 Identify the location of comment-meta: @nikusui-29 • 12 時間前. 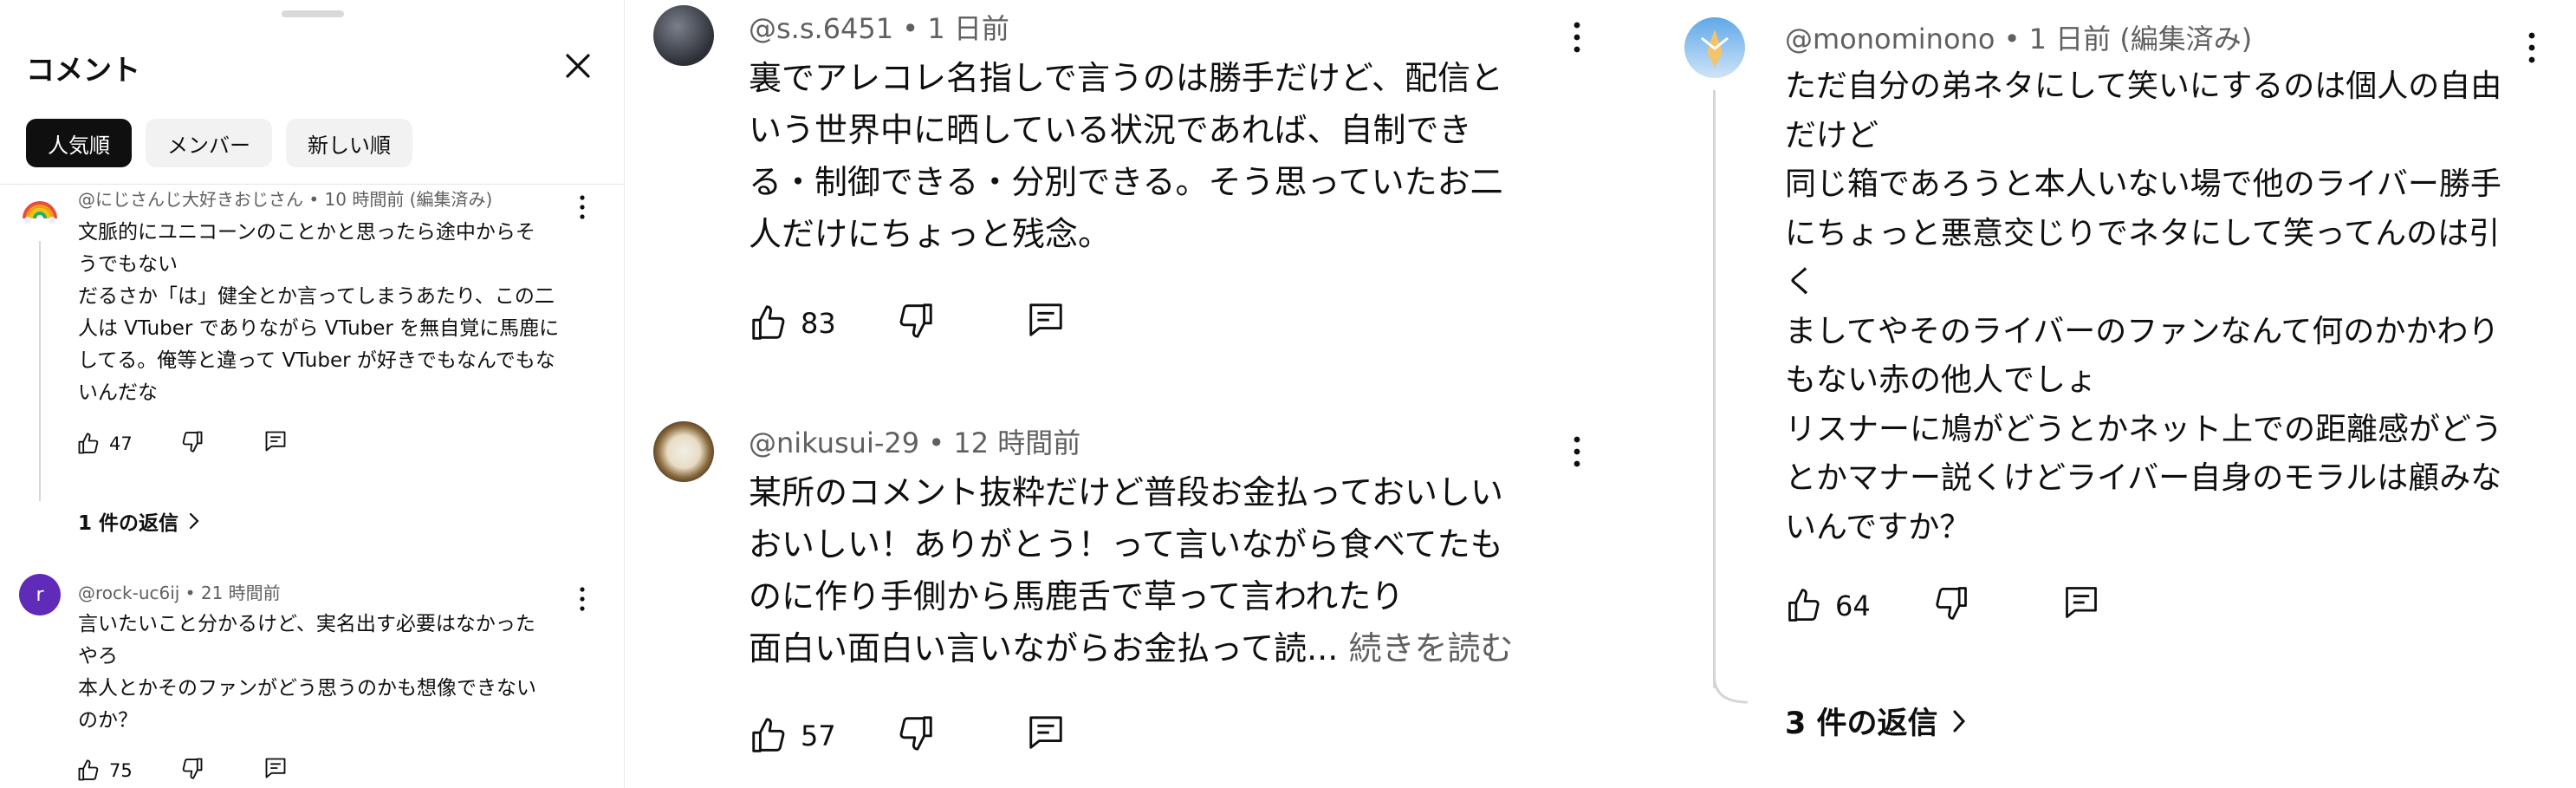
(915, 443).